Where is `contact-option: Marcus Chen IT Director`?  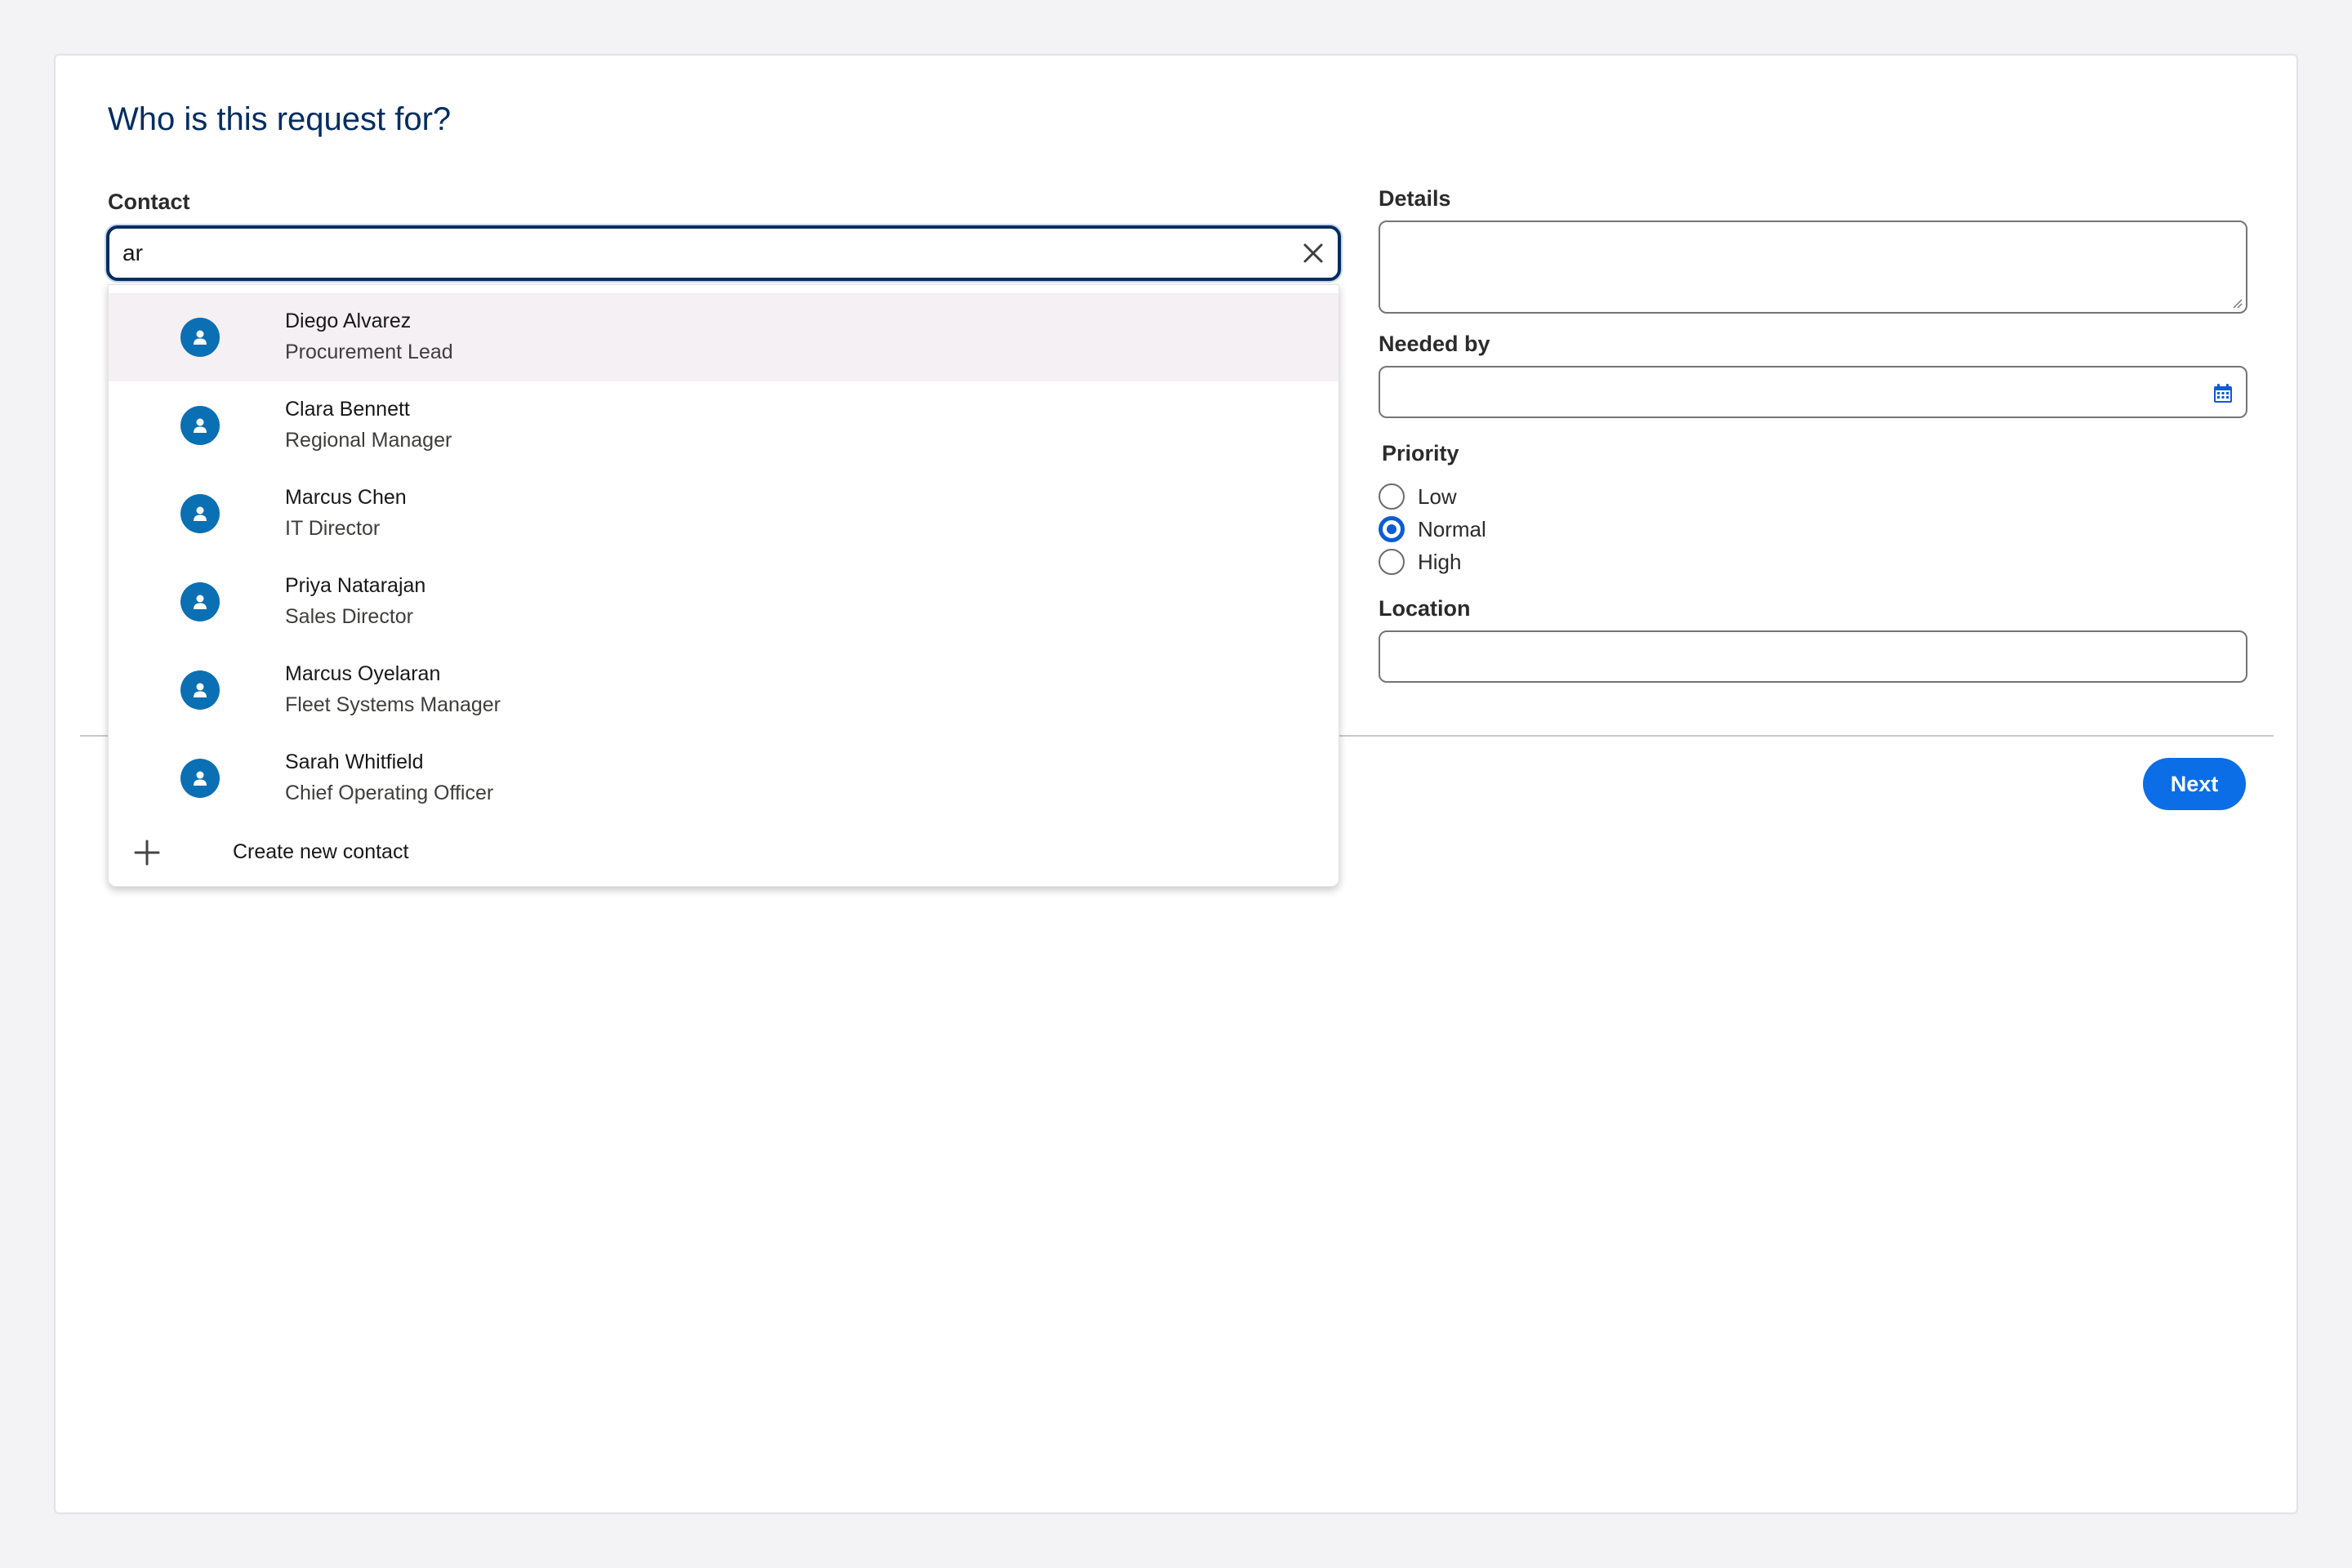 contact-option: Marcus Chen IT Director is located at coordinates (724, 514).